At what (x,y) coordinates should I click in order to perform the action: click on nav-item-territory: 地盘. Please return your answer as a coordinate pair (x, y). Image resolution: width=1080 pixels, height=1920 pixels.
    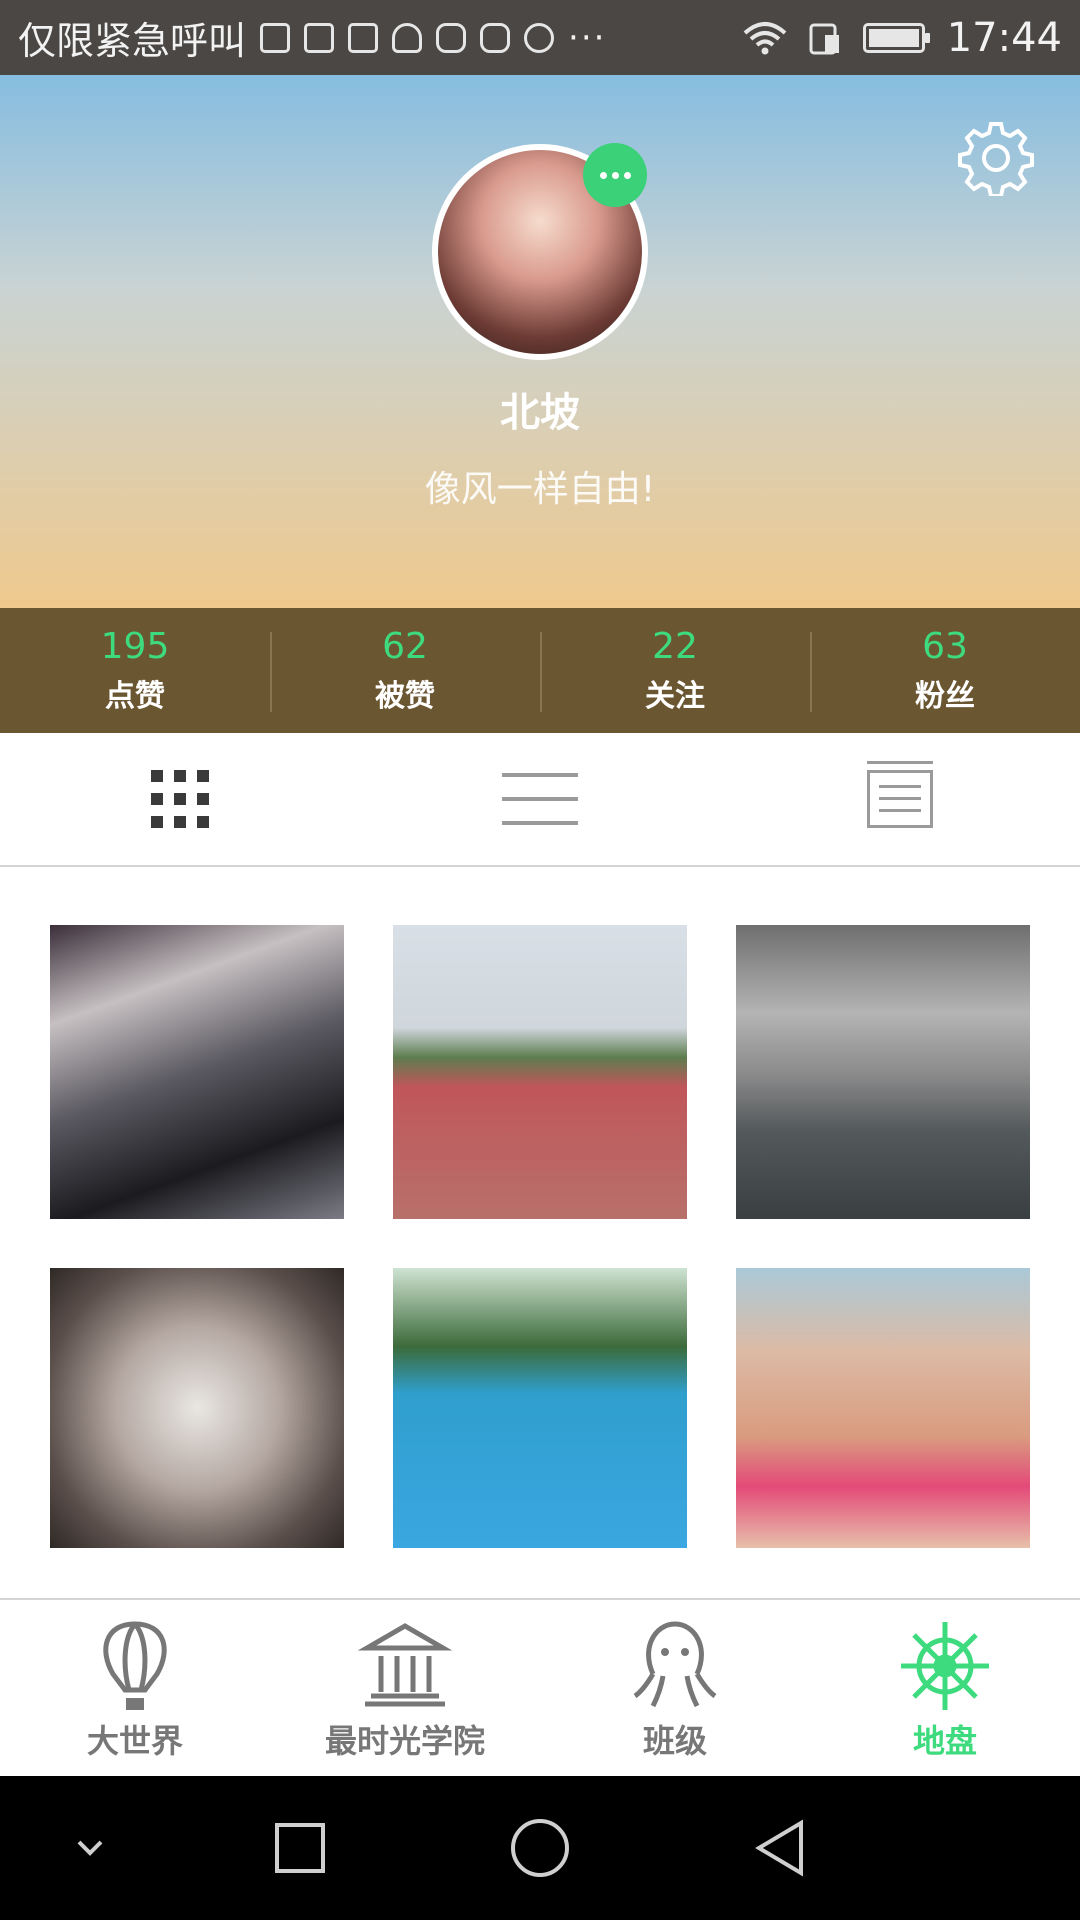
    Looking at the image, I should click on (945, 1689).